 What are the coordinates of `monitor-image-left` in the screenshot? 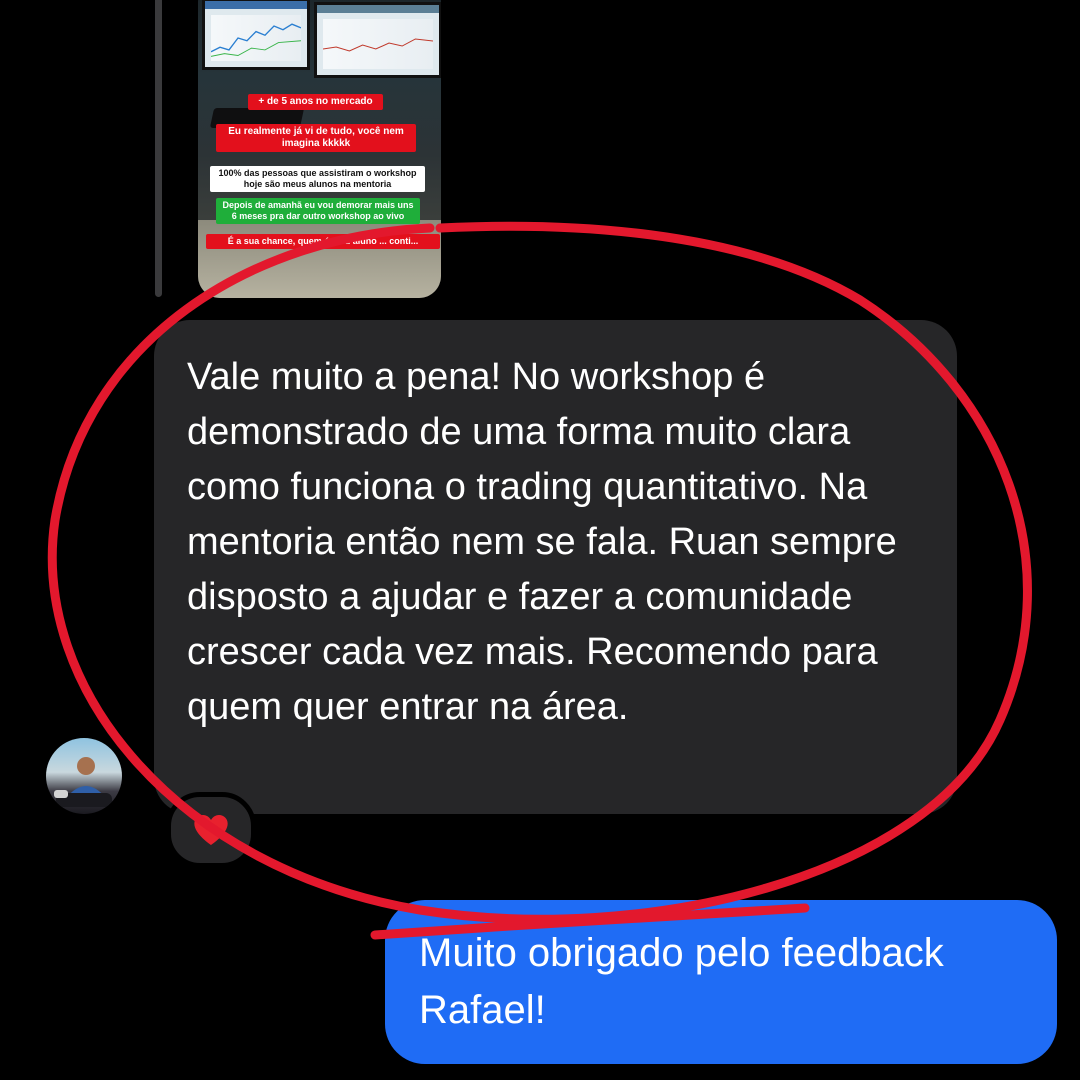 It's located at (256, 35).